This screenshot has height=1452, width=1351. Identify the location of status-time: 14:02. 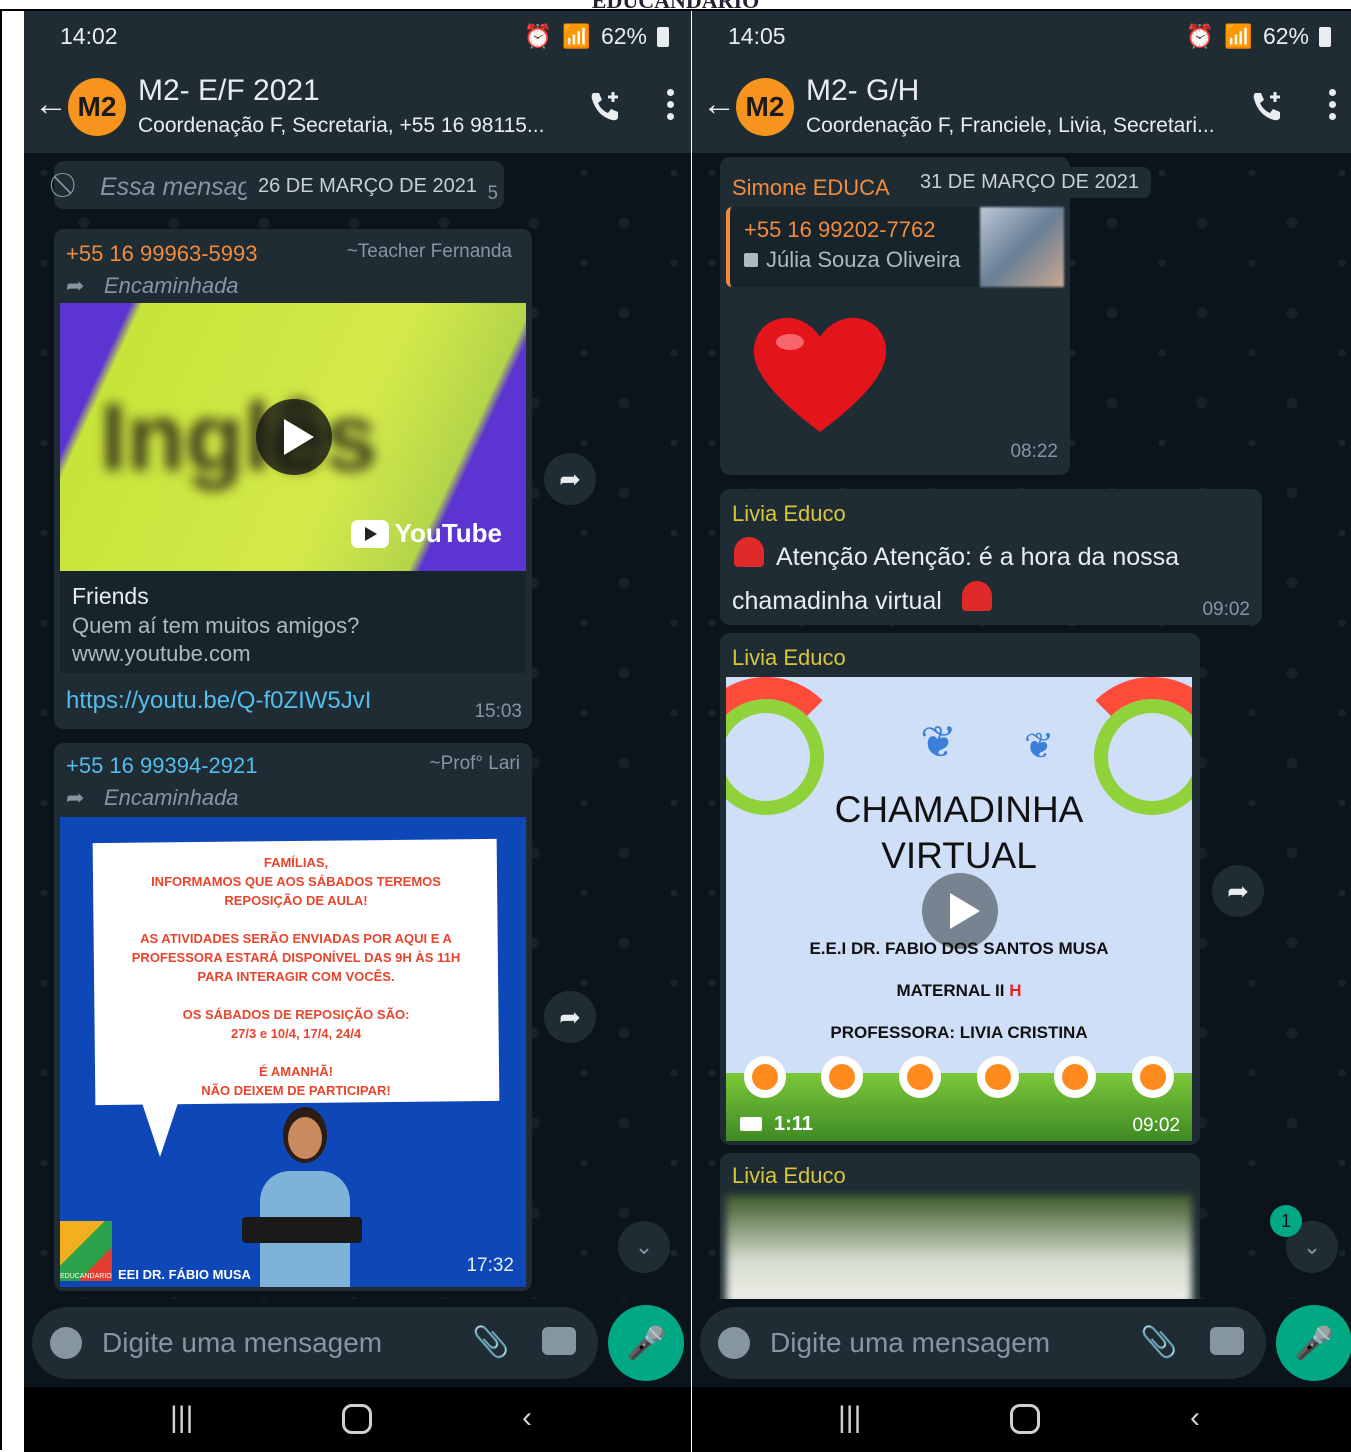
(89, 36).